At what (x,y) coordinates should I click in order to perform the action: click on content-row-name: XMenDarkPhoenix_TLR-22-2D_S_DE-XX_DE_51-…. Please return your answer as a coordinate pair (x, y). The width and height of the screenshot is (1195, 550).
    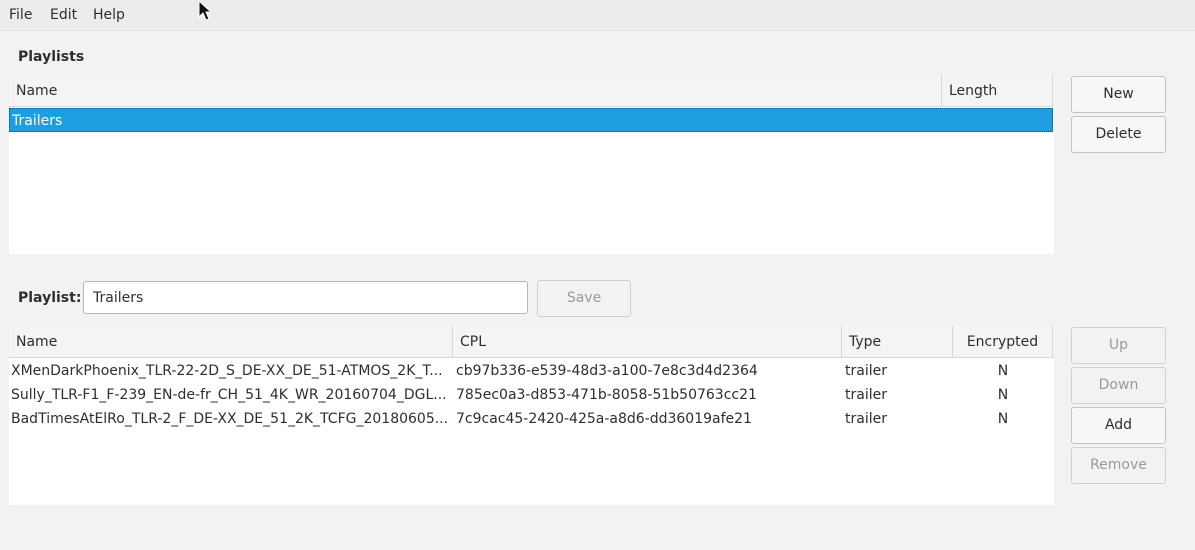
    Looking at the image, I should click on (227, 371).